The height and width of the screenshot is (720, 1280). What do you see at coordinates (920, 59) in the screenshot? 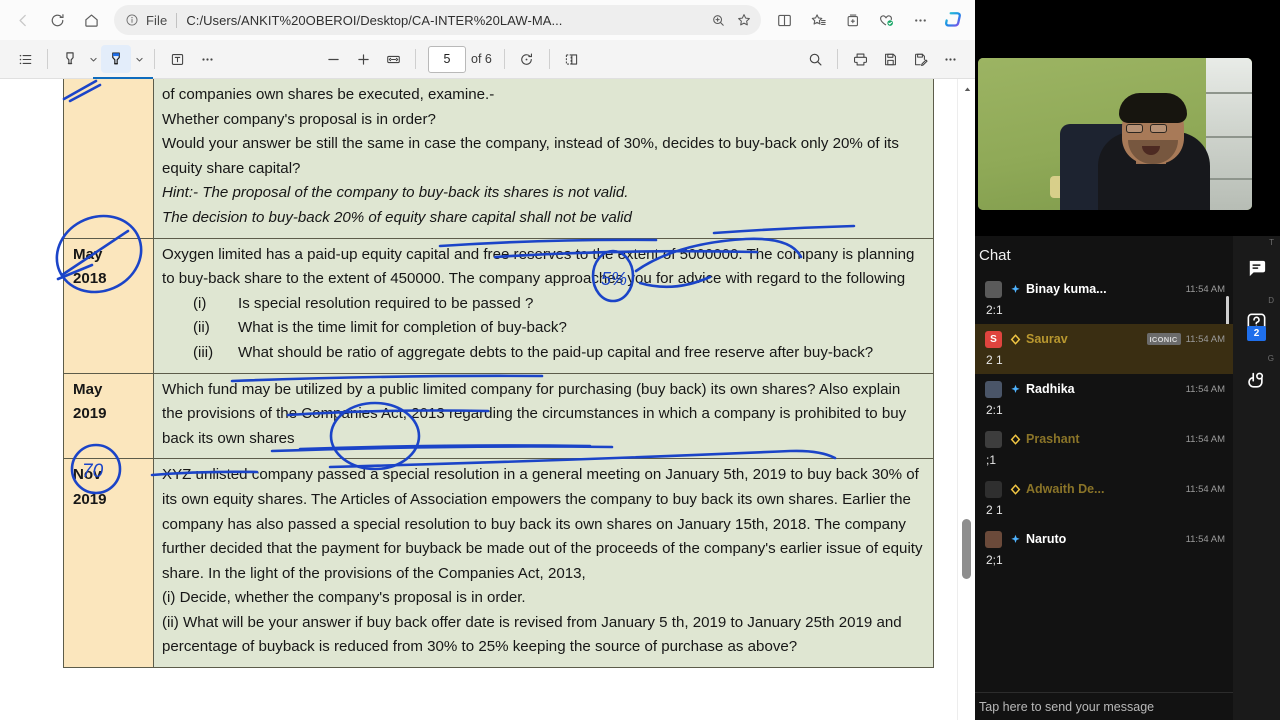
I see `save-as-icon` at bounding box center [920, 59].